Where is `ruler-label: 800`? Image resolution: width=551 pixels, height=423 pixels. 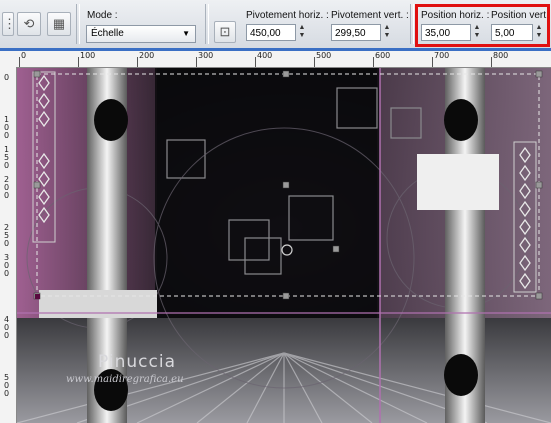
ruler-label: 800 is located at coordinates (501, 55).